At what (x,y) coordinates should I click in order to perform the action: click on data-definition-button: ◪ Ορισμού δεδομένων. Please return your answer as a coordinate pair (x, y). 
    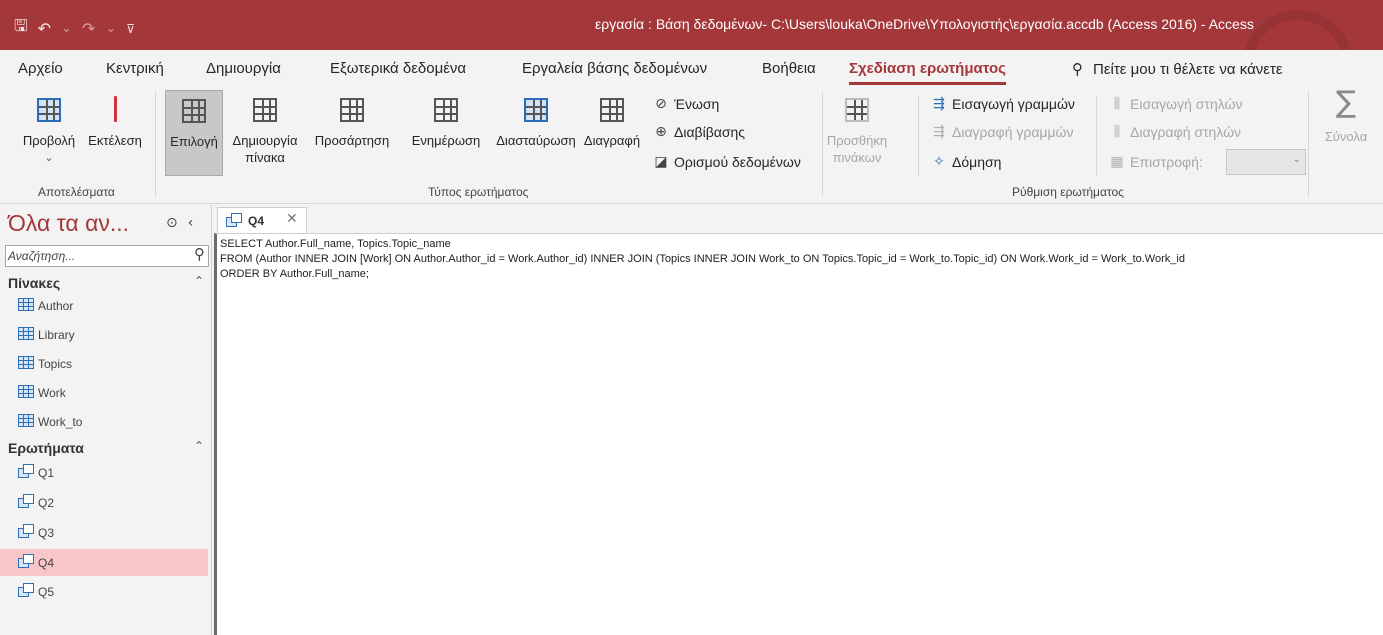
    Looking at the image, I should click on (726, 162).